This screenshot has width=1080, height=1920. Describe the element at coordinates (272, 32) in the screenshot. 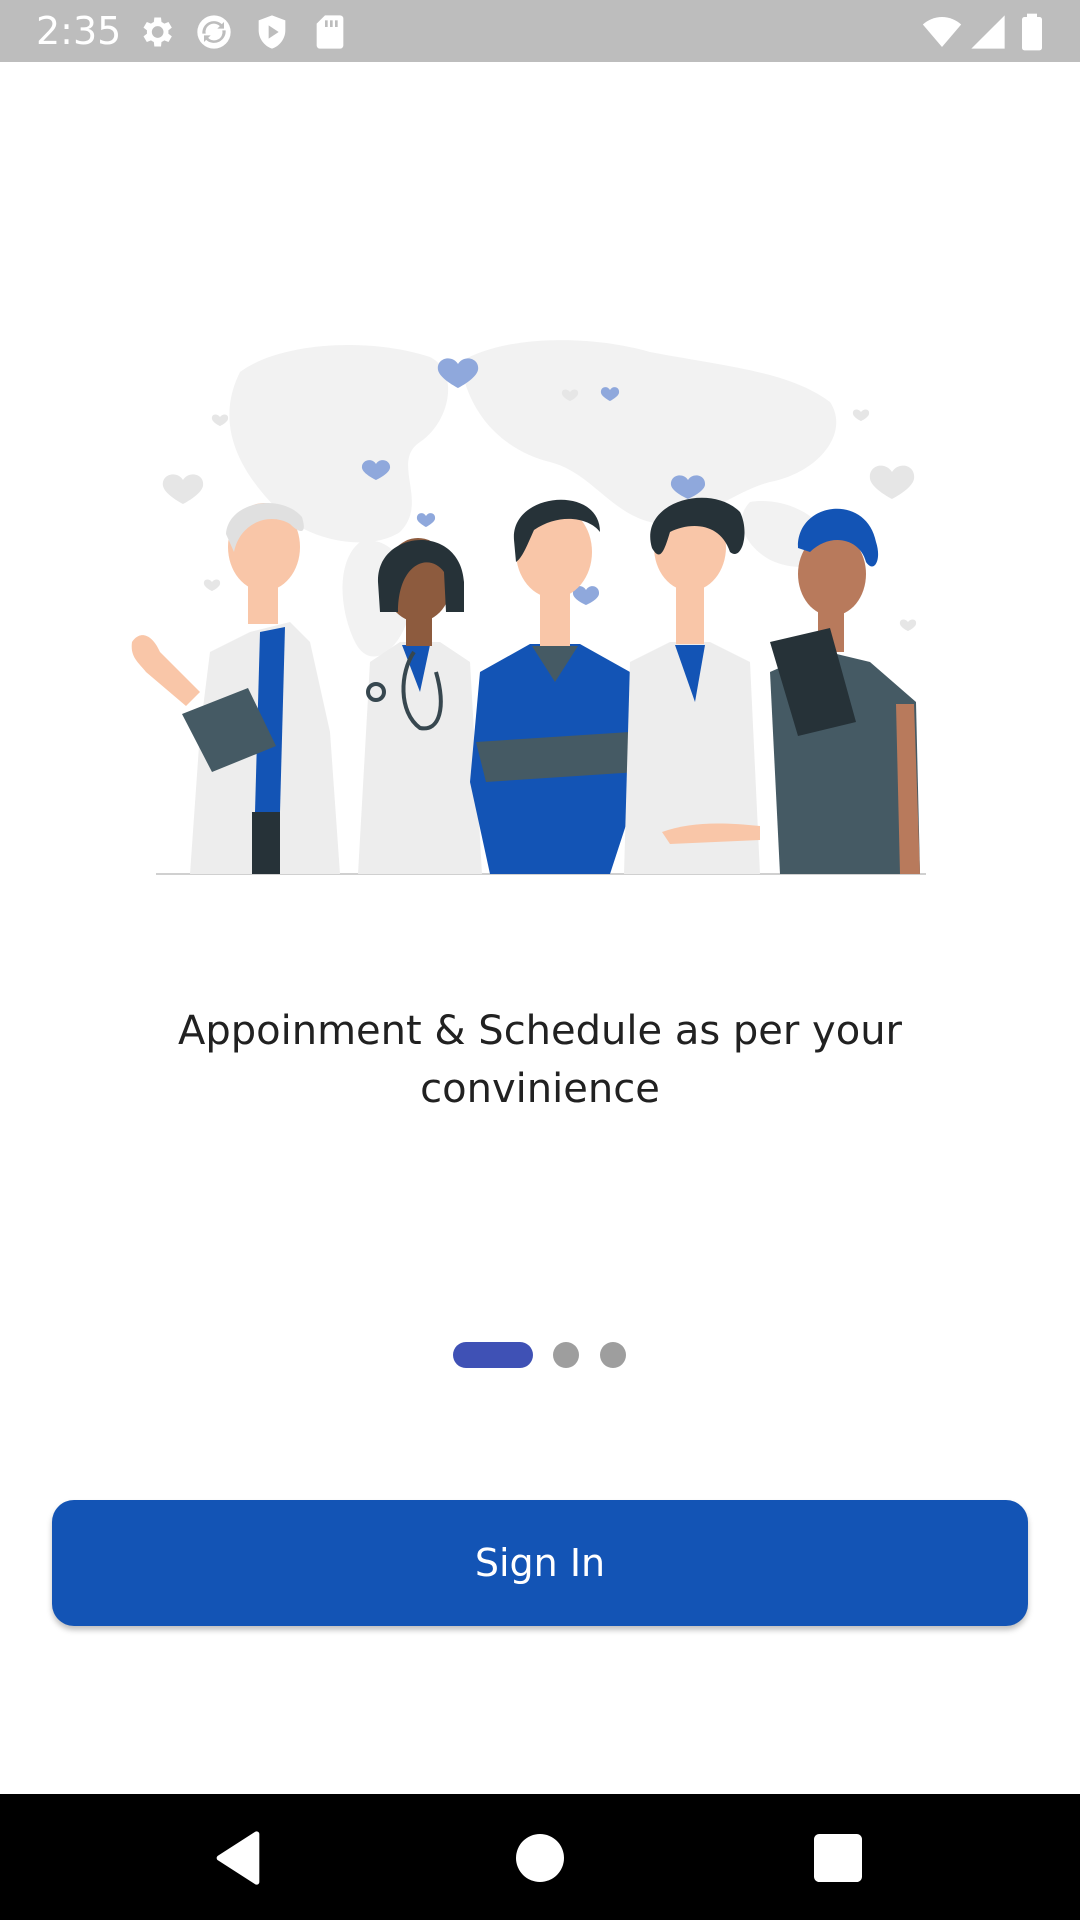

I see `shield-play-icon` at that location.